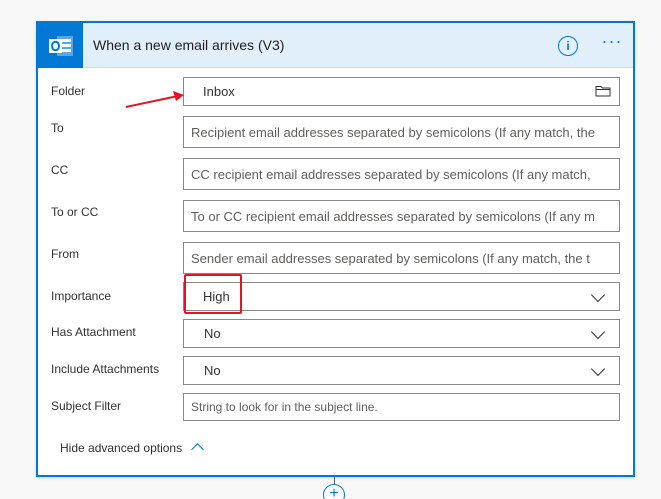 The width and height of the screenshot is (661, 499). Describe the element at coordinates (603, 92) in the screenshot. I see `folder-icon` at that location.